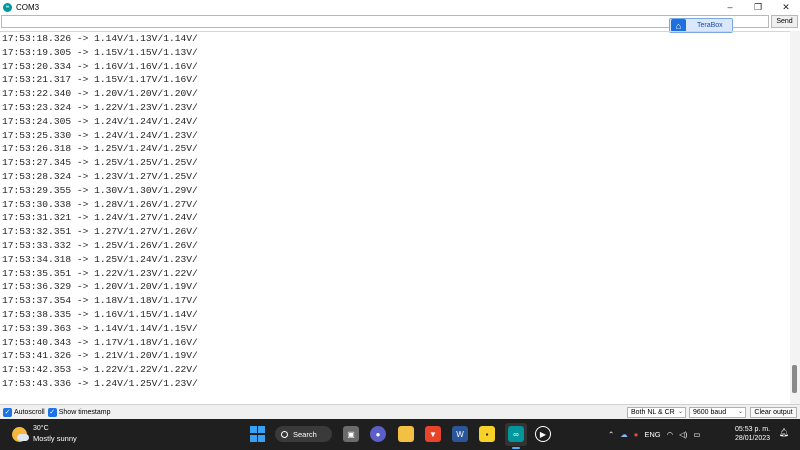 This screenshot has width=800, height=450. What do you see at coordinates (100, 232) in the screenshot?
I see `serial-line: 17:53:32.351 -> 1.27V/1.27V/1.26V/` at bounding box center [100, 232].